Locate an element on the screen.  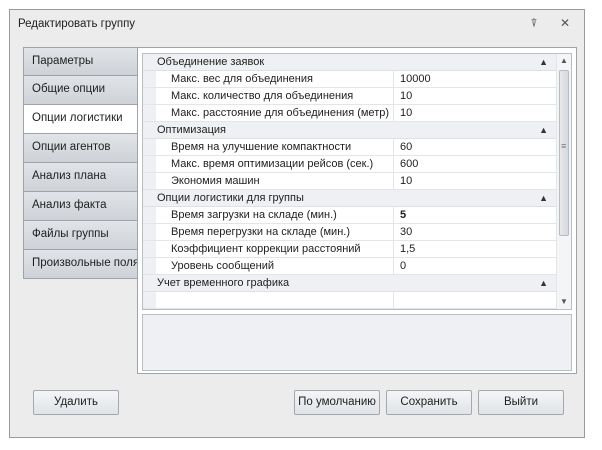
tab-agent-options: Опции агентов is located at coordinates (85, 148).